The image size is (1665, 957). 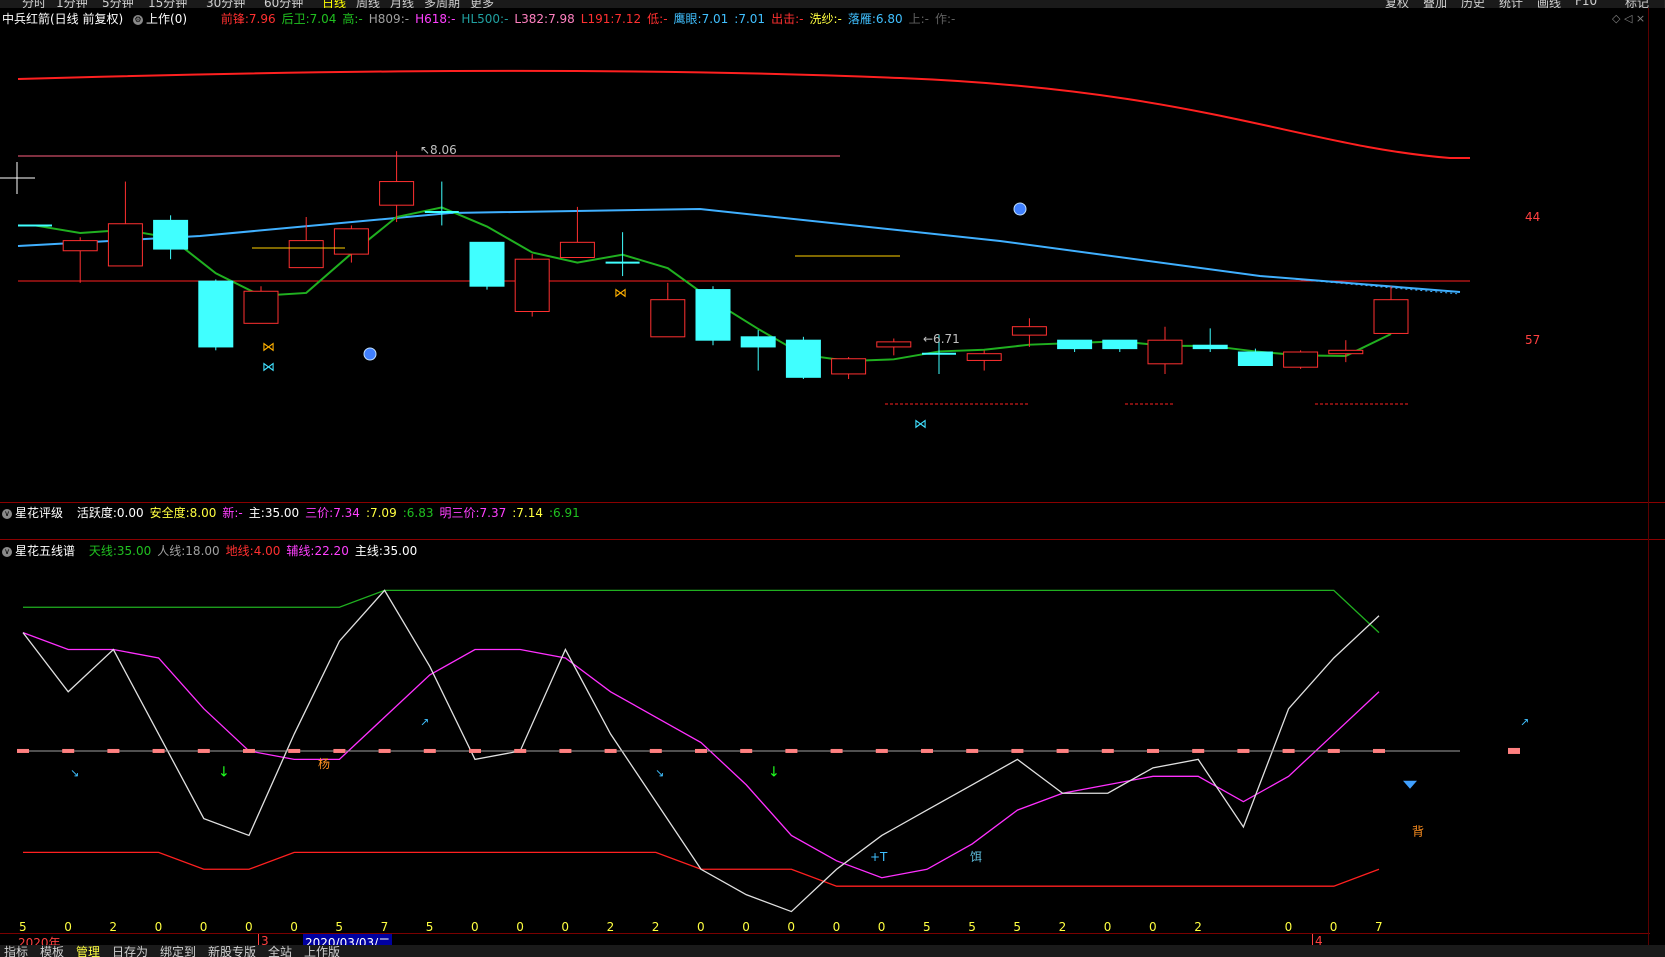 What do you see at coordinates (72, 4) in the screenshot?
I see `period-tab-1: 1分钟` at bounding box center [72, 4].